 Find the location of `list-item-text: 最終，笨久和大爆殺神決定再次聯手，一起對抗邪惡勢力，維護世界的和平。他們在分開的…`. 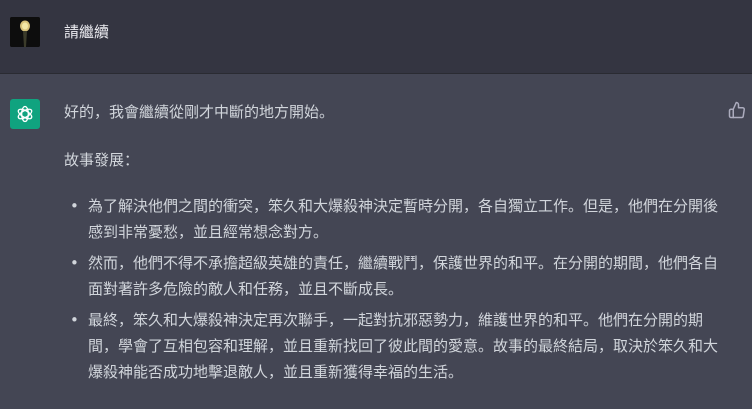

list-item-text: 最終，笨久和大爆殺神決定再次聯手，一起對抗邪惡勢力，維護世界的和平。他們在分開的… is located at coordinates (403, 346).